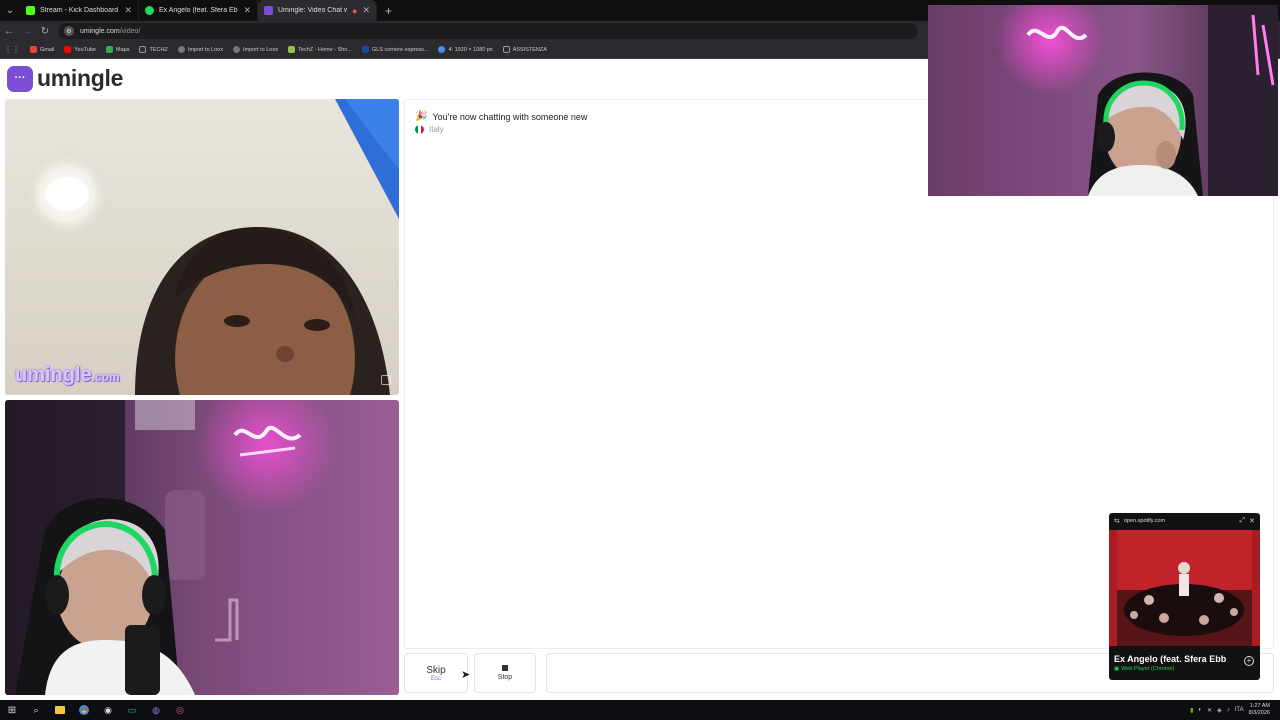 This screenshot has height=720, width=1280. Describe the element at coordinates (505, 677) in the screenshot. I see `stop-label: Stop` at that location.